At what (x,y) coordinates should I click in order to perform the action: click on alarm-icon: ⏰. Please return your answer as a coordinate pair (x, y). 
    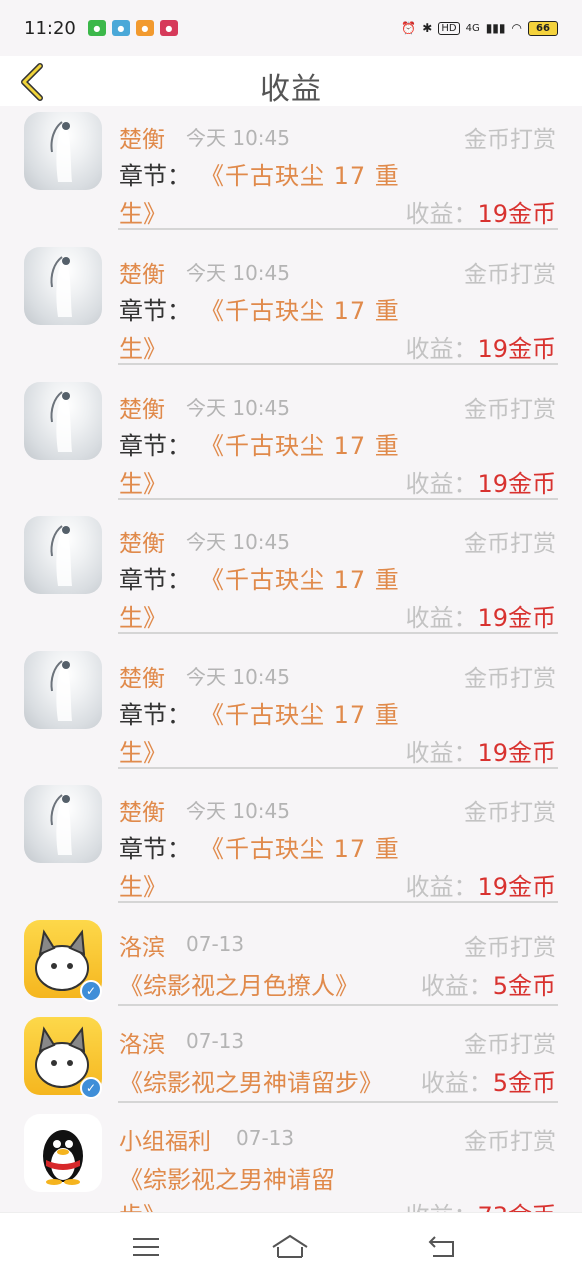
    Looking at the image, I should click on (409, 28).